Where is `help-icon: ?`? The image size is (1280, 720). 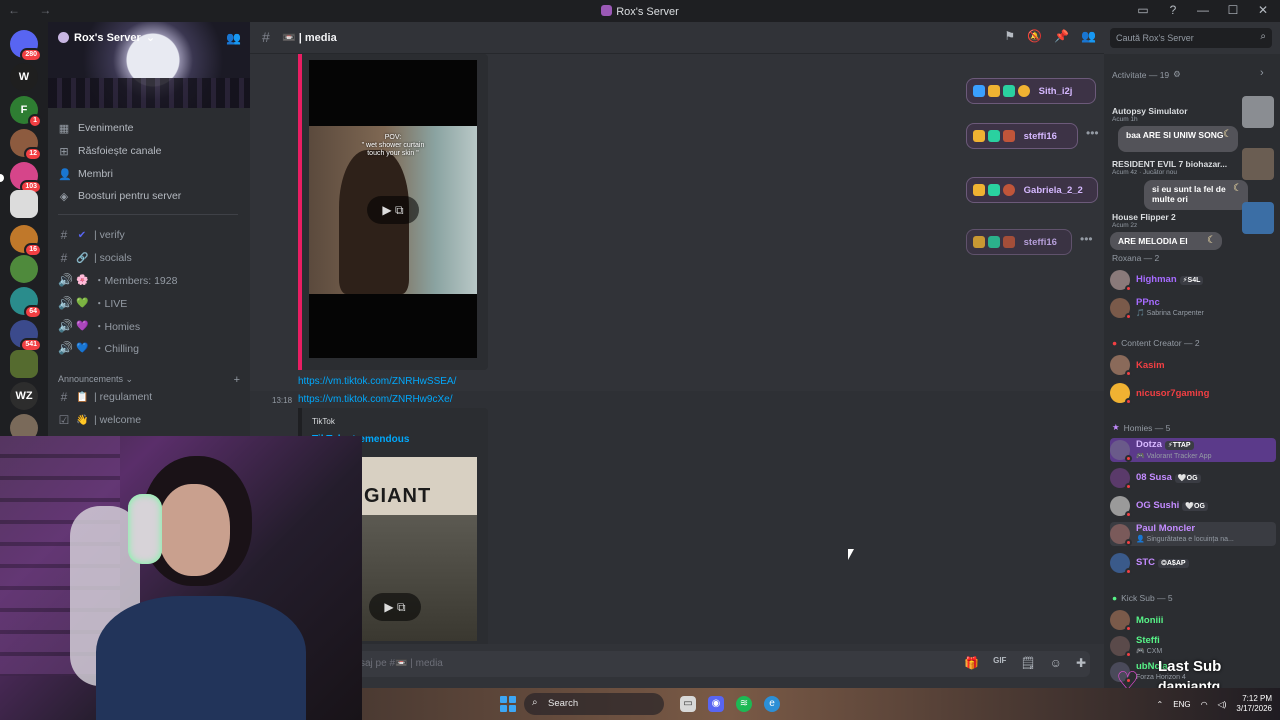 help-icon: ? is located at coordinates (1173, 10).